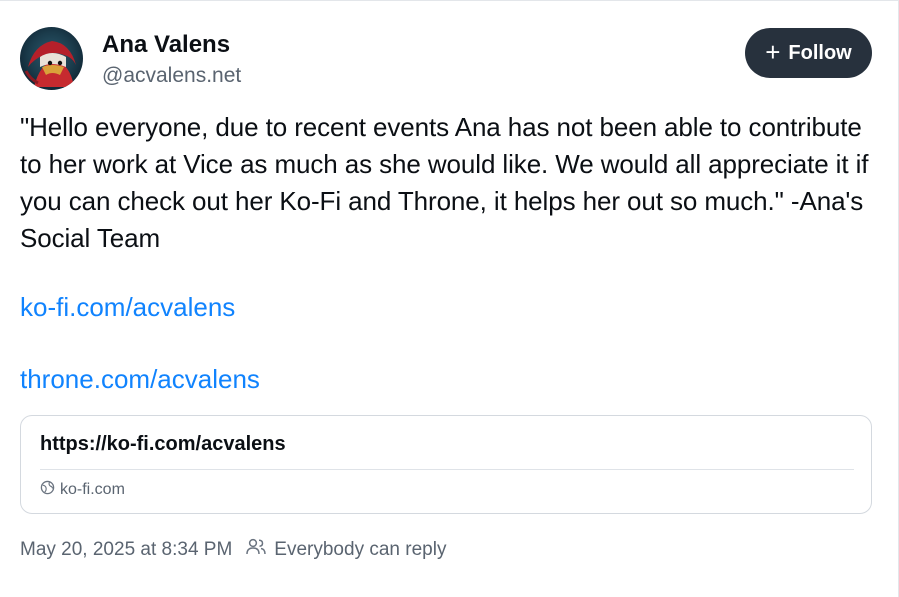  Describe the element at coordinates (171, 45) in the screenshot. I see `author-display-name: Ana Valens` at that location.